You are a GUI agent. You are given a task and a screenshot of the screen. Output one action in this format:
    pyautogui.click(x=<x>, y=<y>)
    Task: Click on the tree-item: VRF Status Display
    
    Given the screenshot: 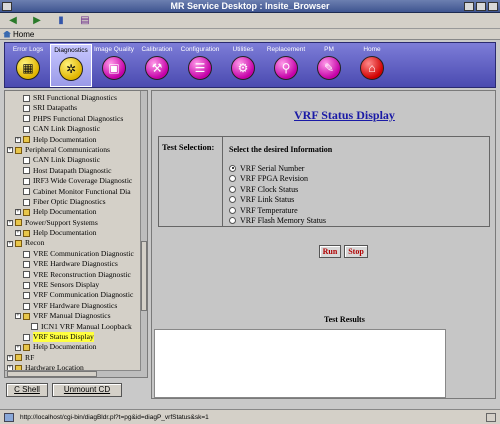 What is the action you would take?
    pyautogui.click(x=73, y=337)
    